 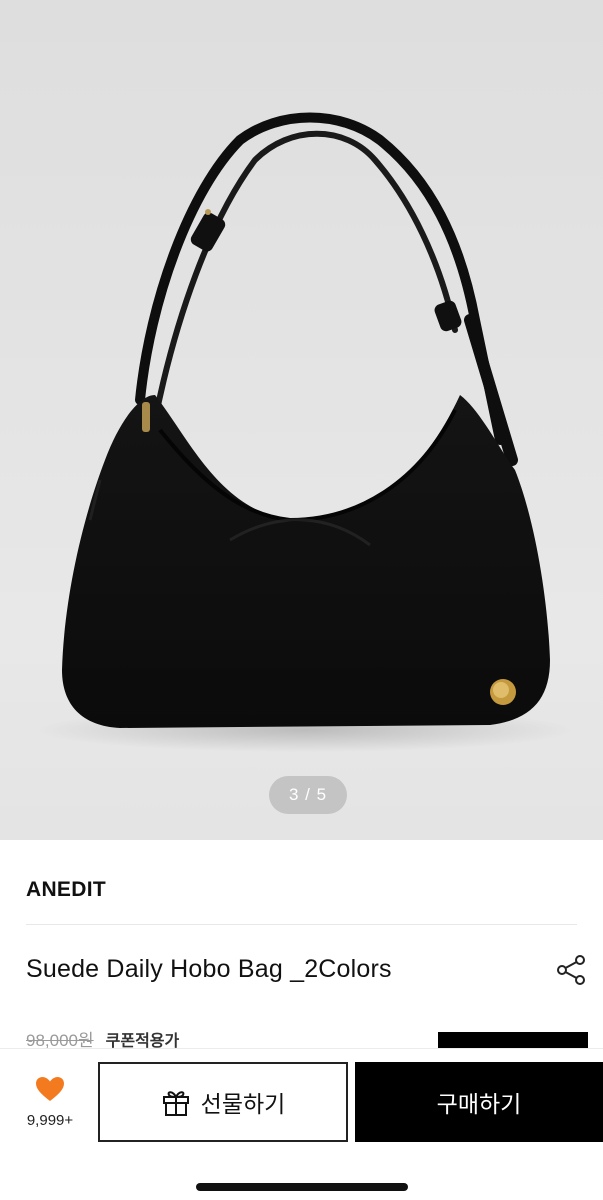 I want to click on gift-button: 선물하기, so click(x=223, y=1102).